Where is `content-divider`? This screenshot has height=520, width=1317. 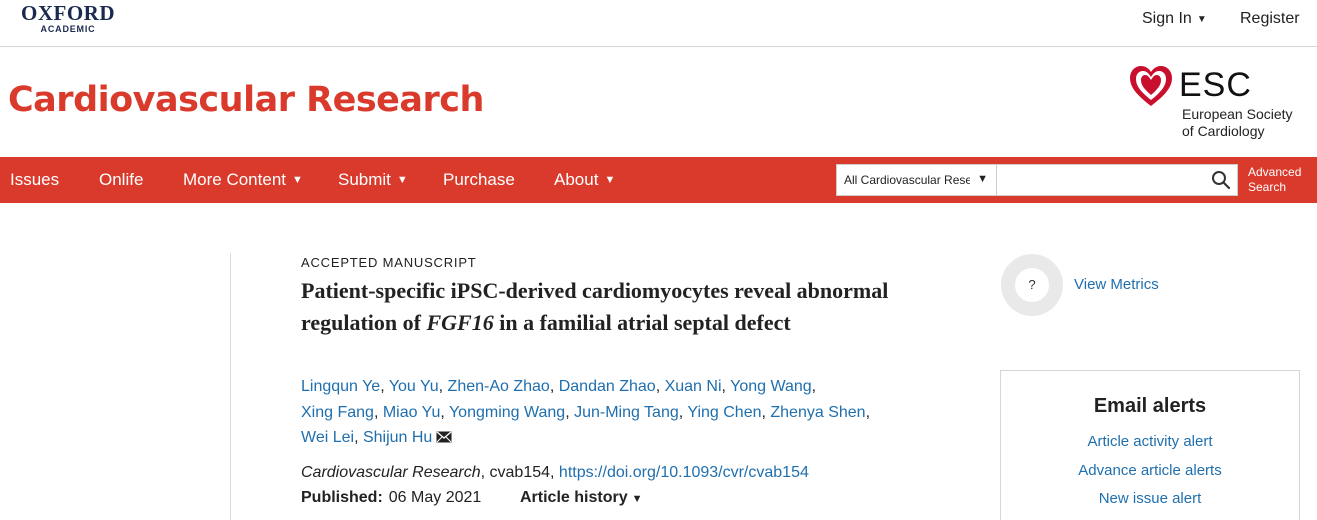 content-divider is located at coordinates (230, 386).